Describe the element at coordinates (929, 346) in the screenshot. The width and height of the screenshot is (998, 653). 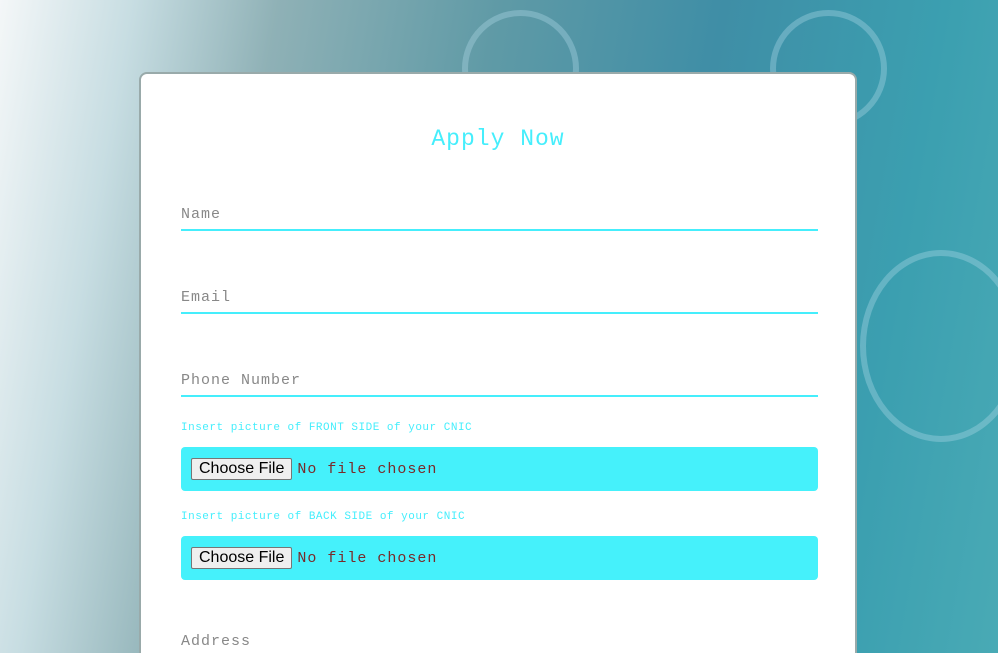
I see `background-decoration` at that location.